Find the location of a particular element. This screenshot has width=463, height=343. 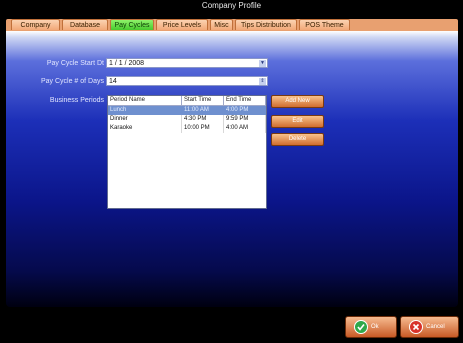

ok-button: Ok is located at coordinates (371, 327).